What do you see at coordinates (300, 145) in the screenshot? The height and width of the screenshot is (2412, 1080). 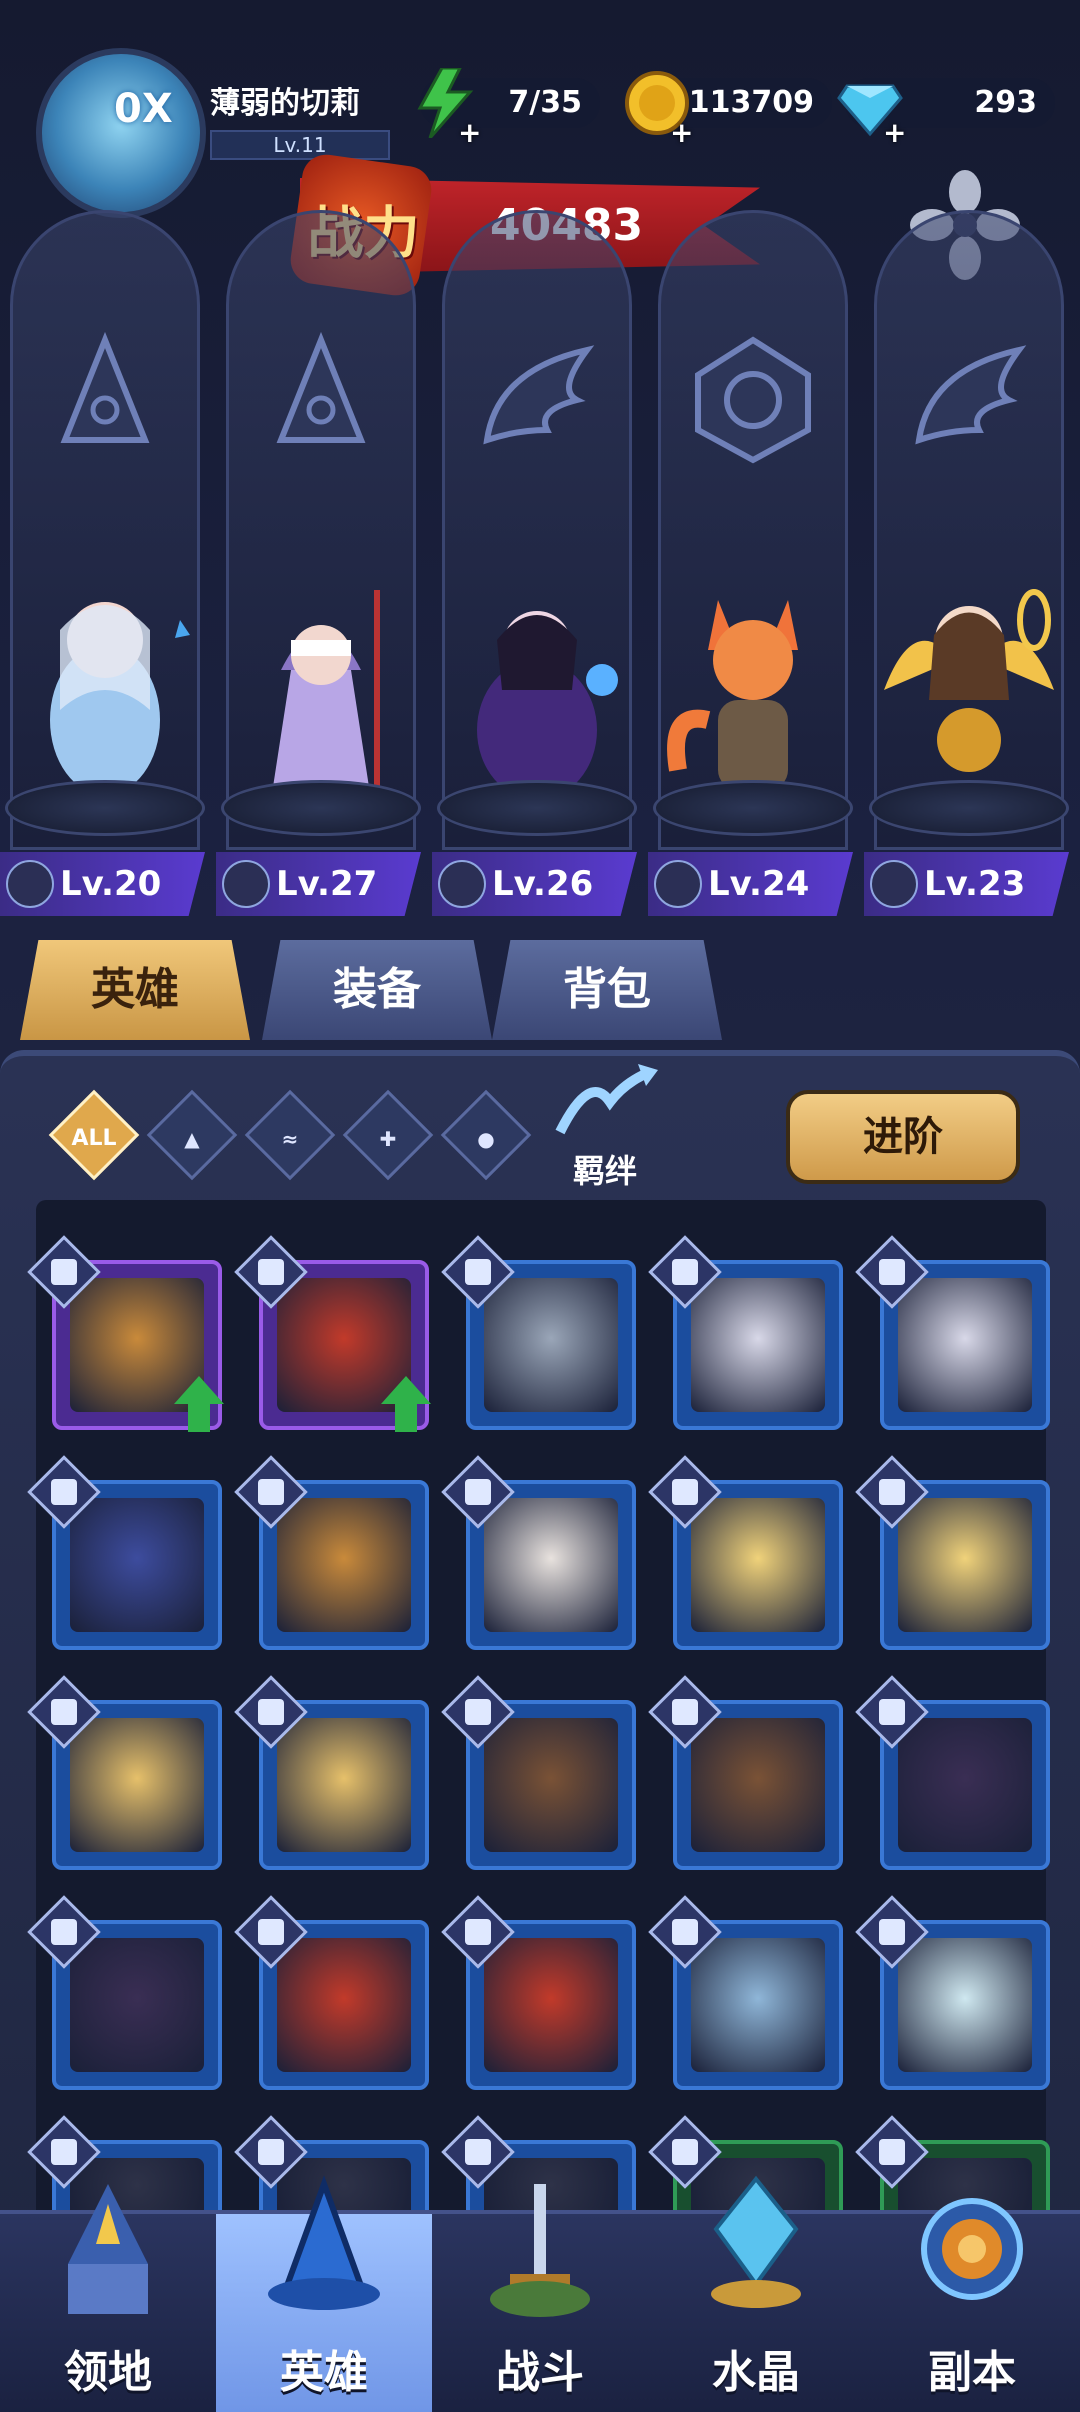 I see `player-level: Lv.11` at bounding box center [300, 145].